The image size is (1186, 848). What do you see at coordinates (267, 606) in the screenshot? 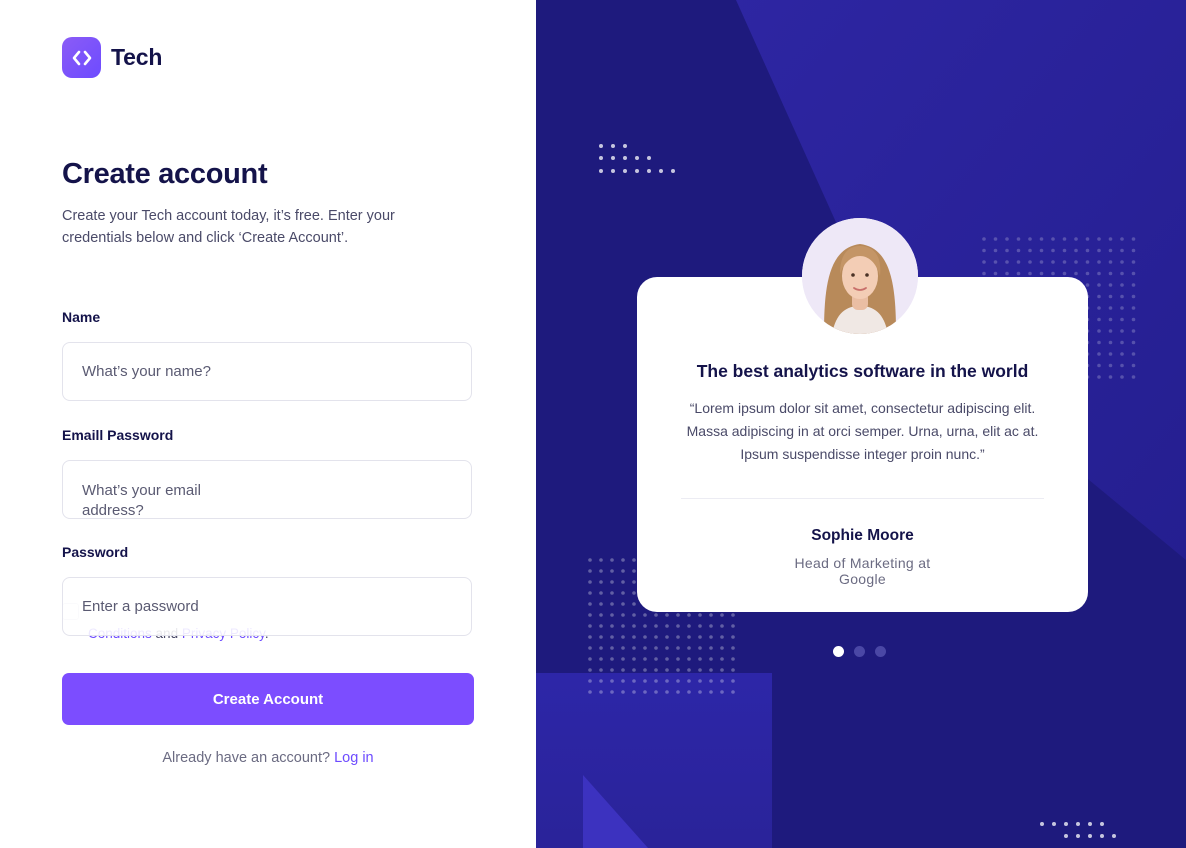
I see `password-input` at bounding box center [267, 606].